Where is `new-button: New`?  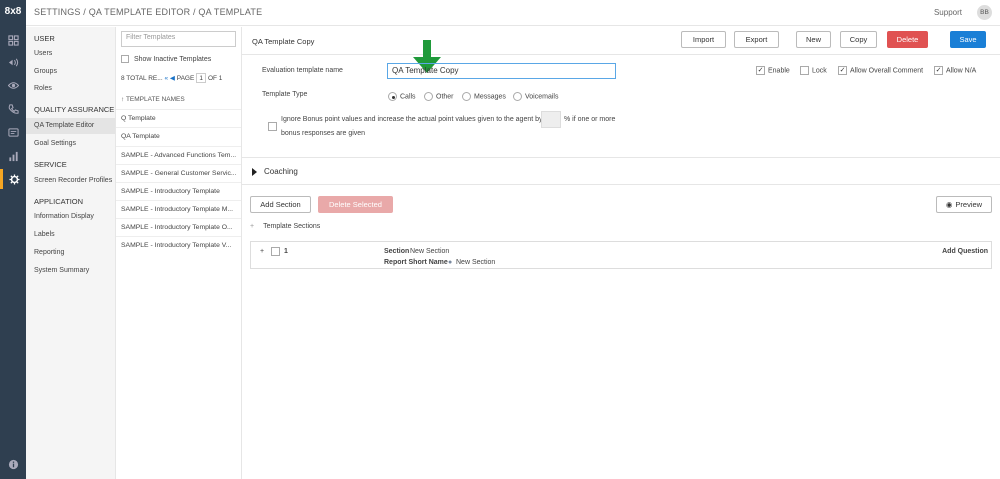 new-button: New is located at coordinates (813, 39).